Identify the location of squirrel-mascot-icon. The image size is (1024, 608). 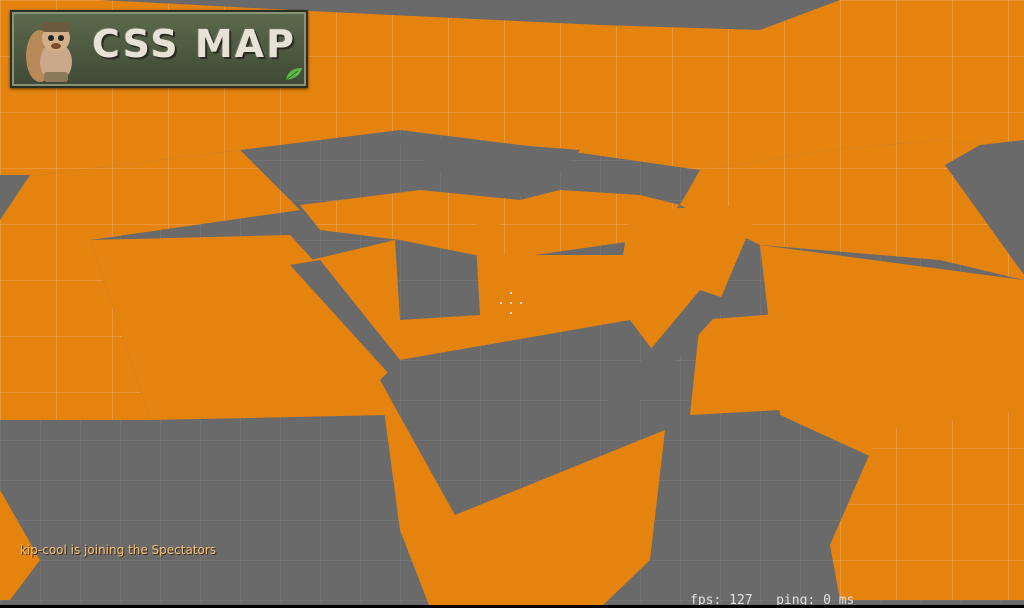
(49, 52).